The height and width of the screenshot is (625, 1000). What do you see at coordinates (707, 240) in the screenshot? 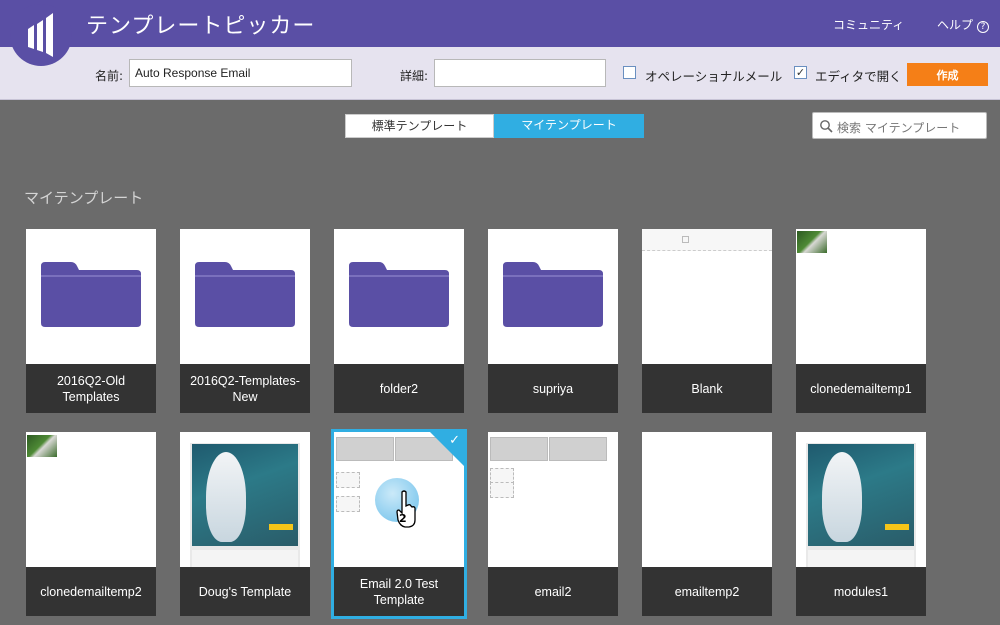
I see `blank-header-block` at bounding box center [707, 240].